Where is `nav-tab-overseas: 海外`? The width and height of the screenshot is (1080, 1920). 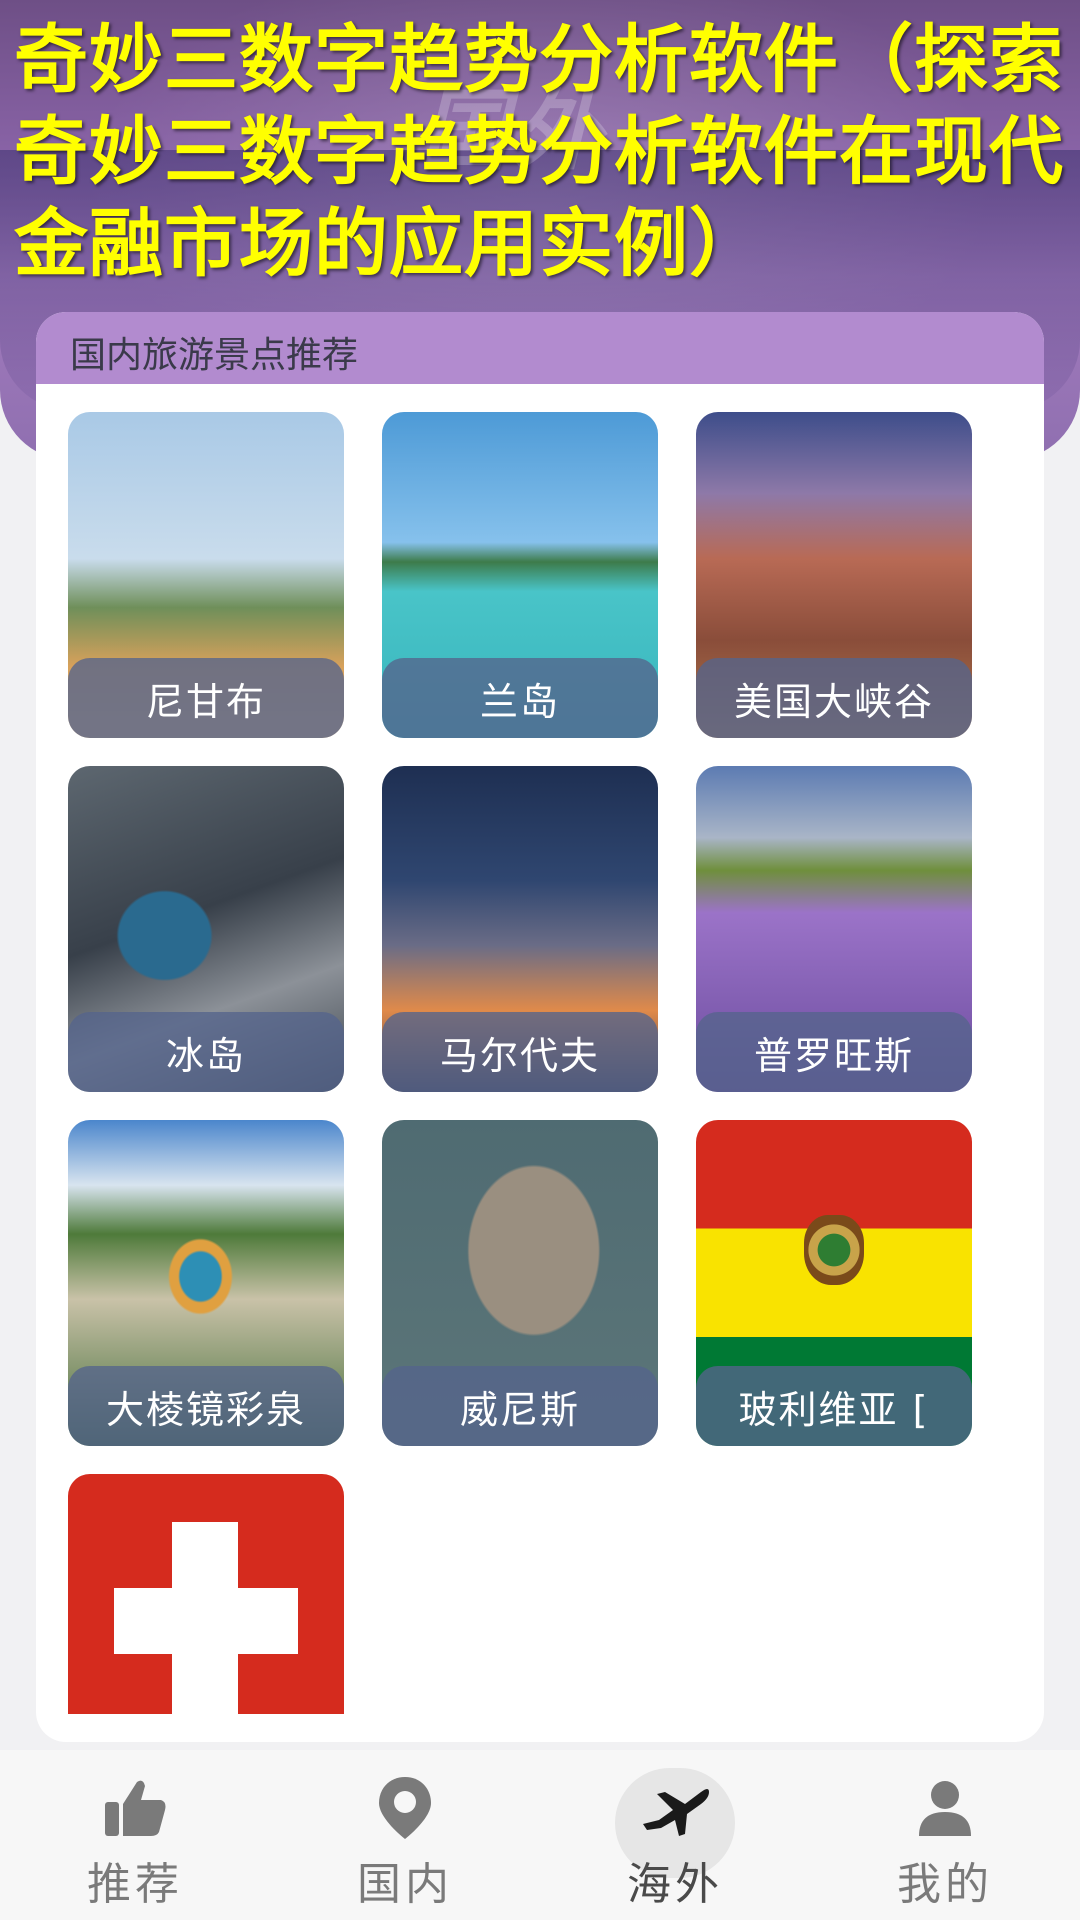 nav-tab-overseas: 海外 is located at coordinates (675, 1835).